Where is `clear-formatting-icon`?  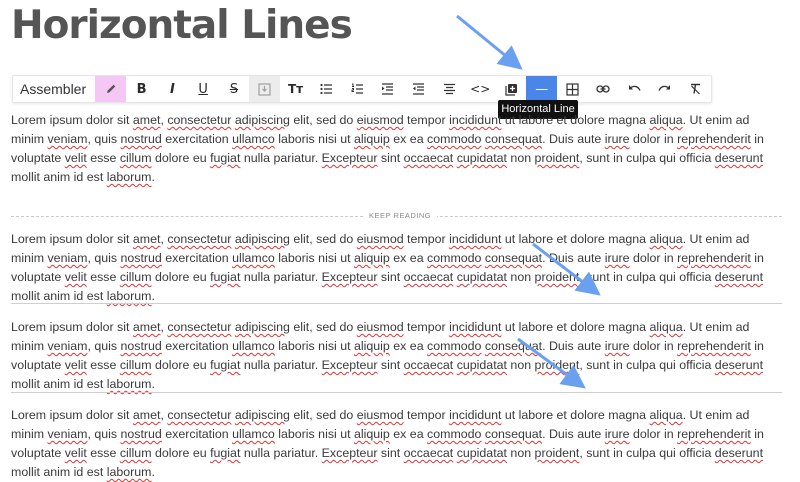
clear-formatting-icon is located at coordinates (696, 89).